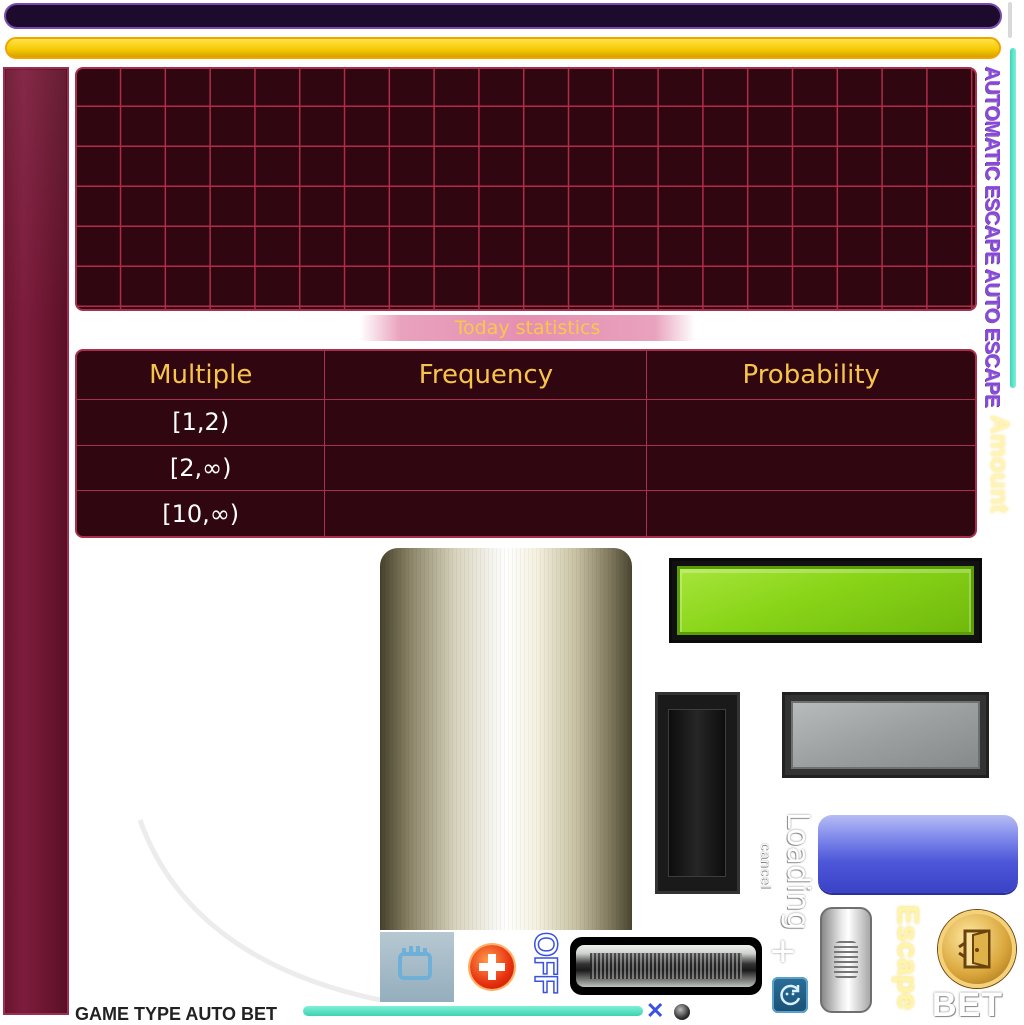 This screenshot has height=1025, width=1024. What do you see at coordinates (666, 966) in the screenshot?
I see `bet-slider` at bounding box center [666, 966].